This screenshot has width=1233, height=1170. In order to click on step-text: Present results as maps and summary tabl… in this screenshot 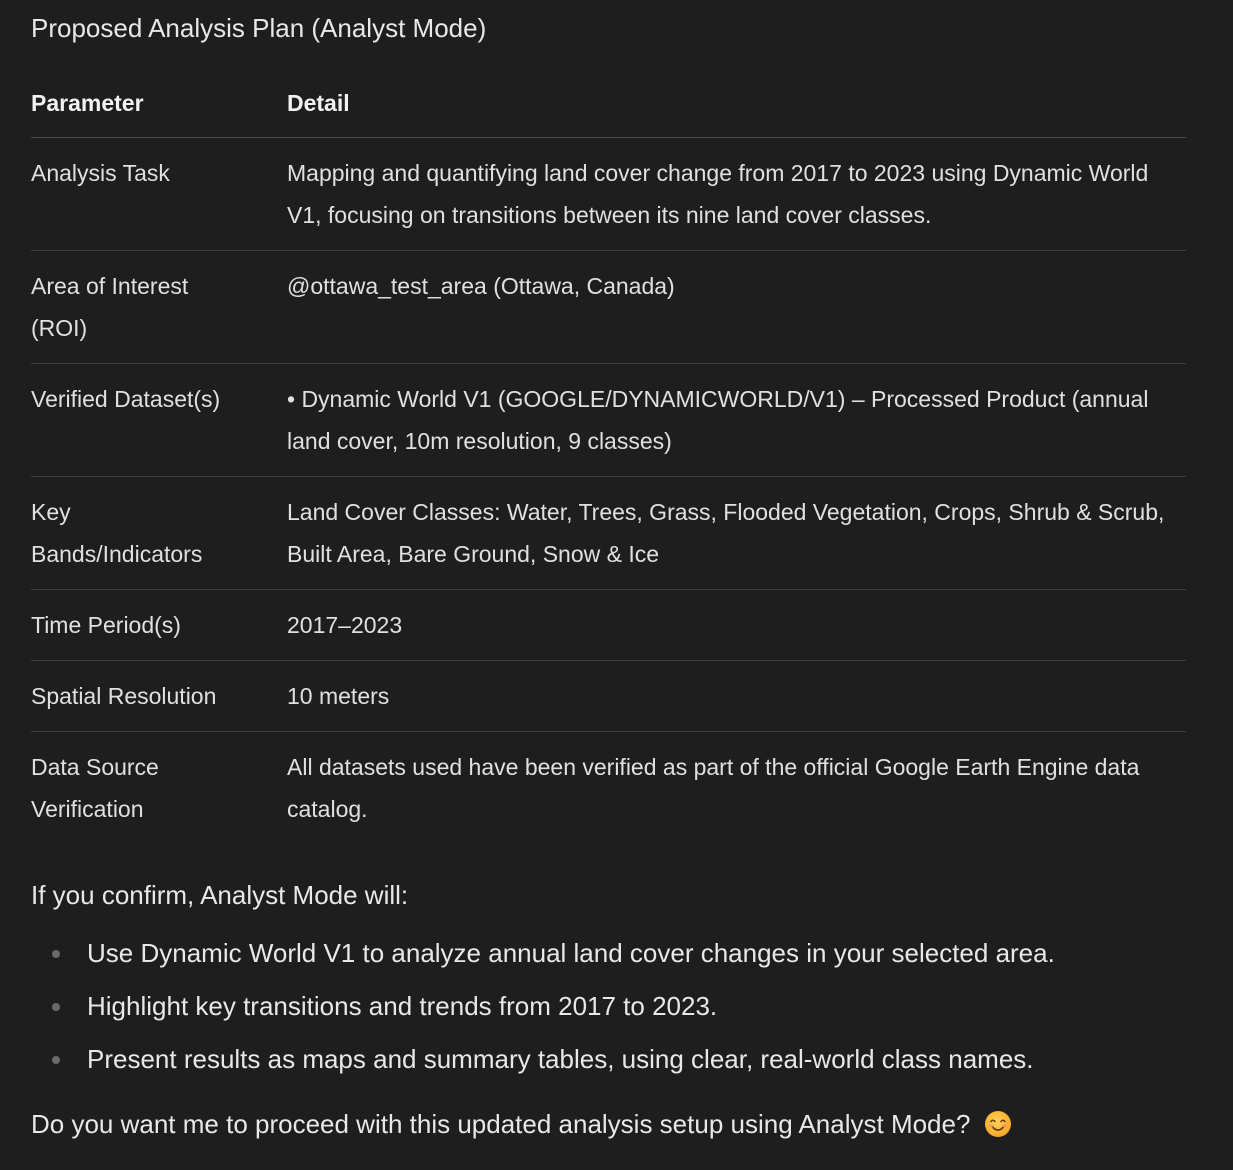, I will do `click(560, 1059)`.